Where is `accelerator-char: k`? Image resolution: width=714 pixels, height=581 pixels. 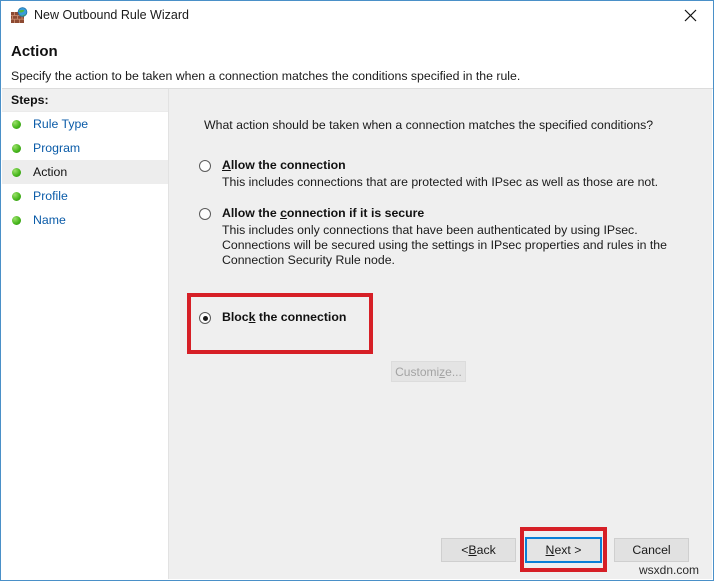
accelerator-char: k is located at coordinates (252, 317).